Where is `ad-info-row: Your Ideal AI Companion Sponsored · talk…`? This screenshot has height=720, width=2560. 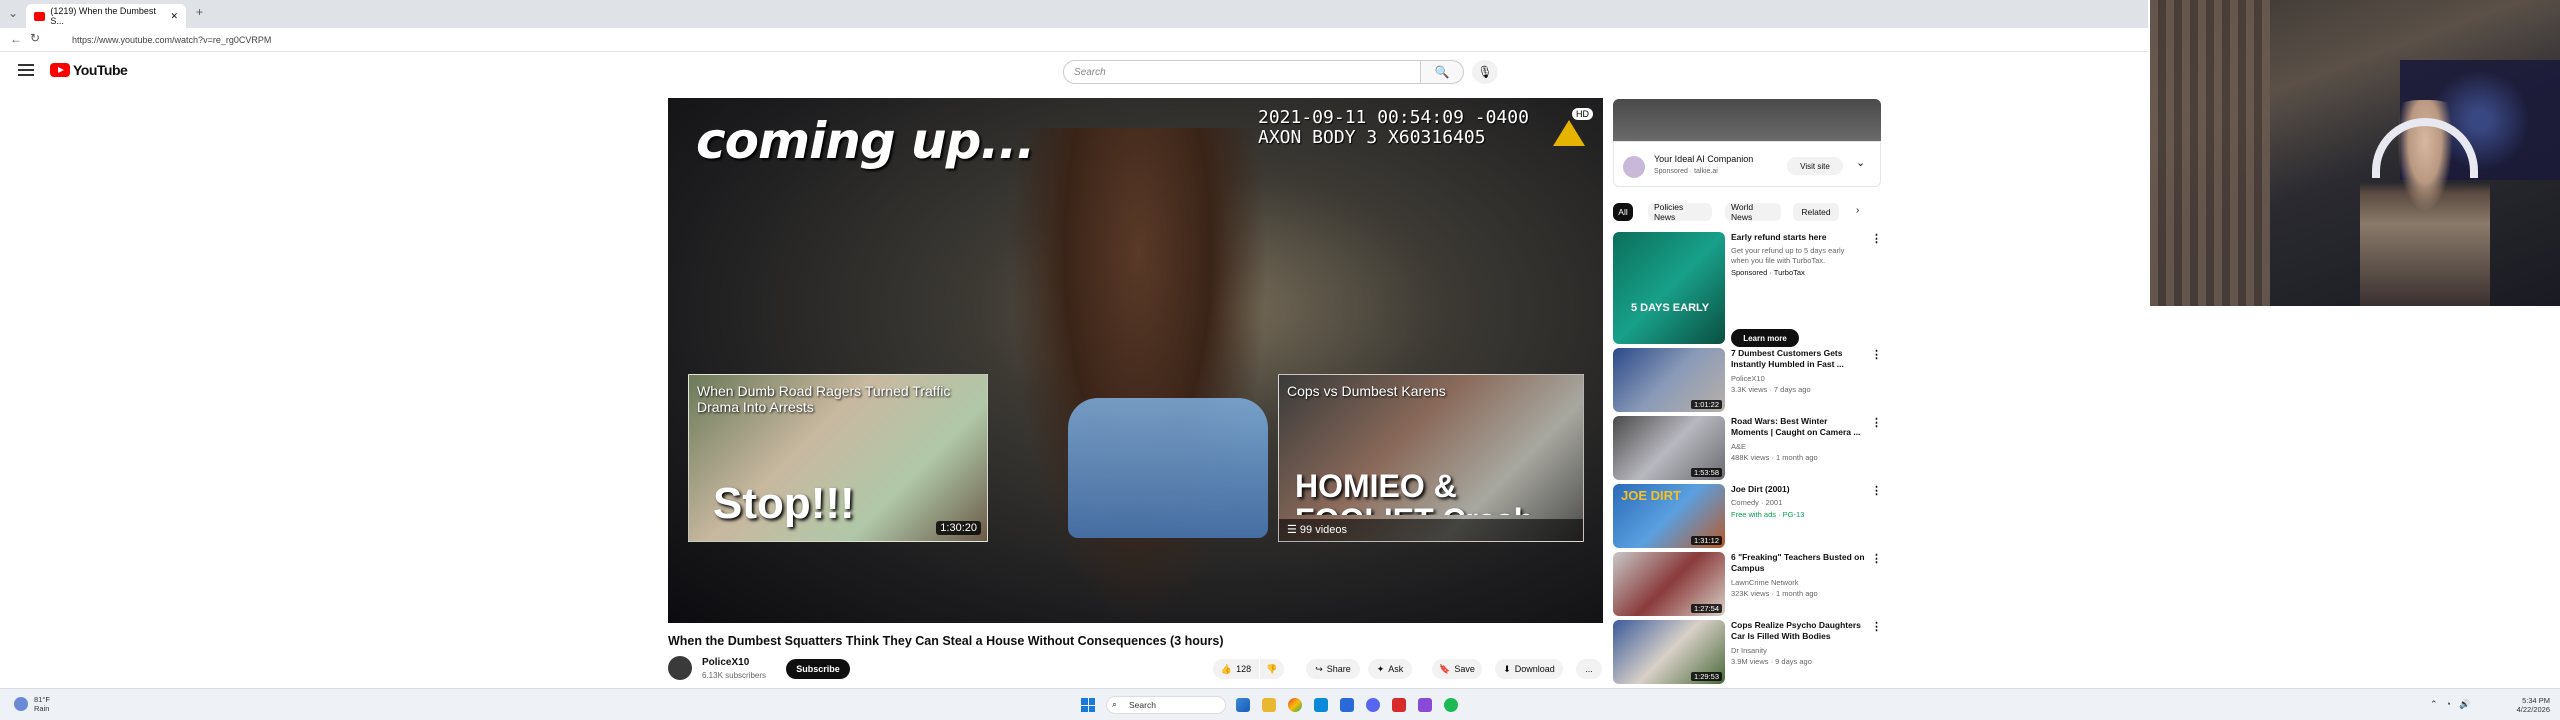 ad-info-row: Your Ideal AI Companion Sponsored · talk… is located at coordinates (1747, 164).